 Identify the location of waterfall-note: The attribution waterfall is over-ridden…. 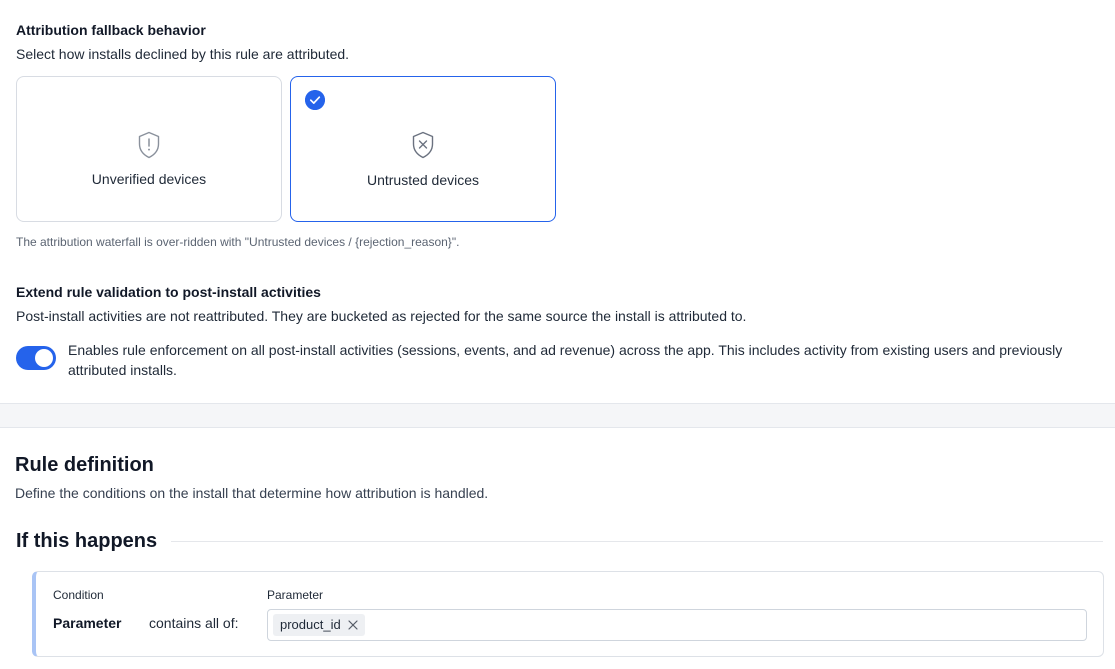
(238, 242).